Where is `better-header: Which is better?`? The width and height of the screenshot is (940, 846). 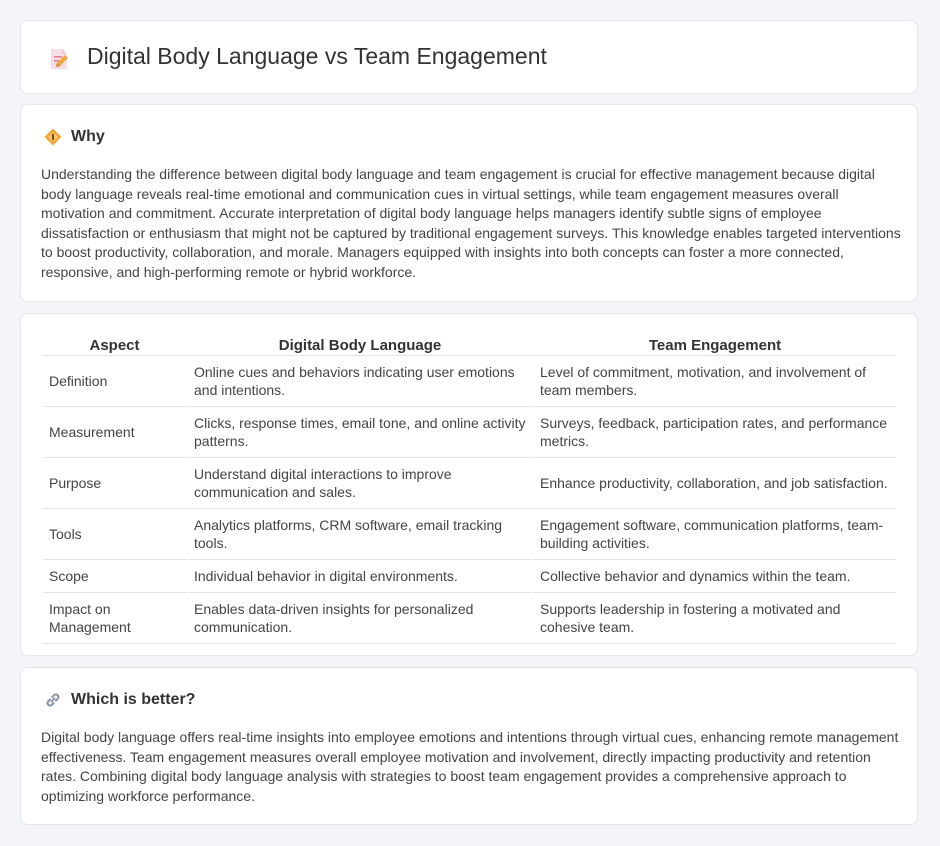
better-header: Which is better? is located at coordinates (119, 700).